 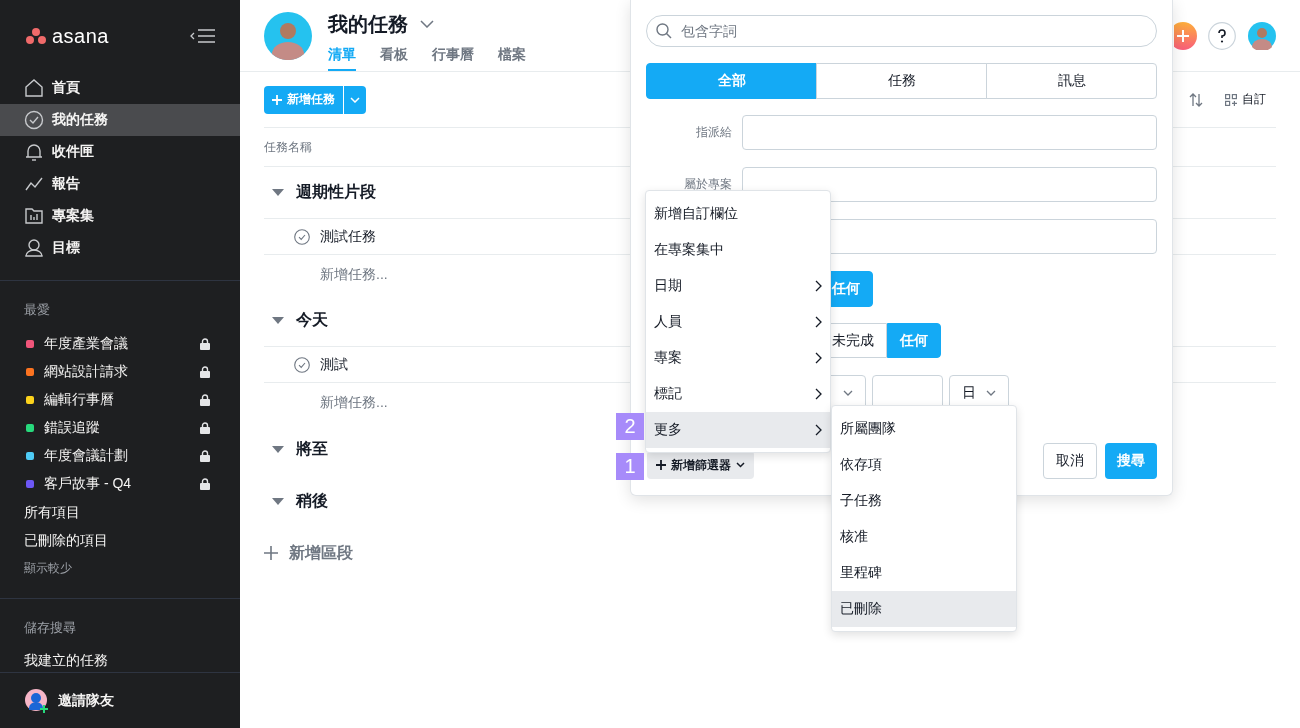 What do you see at coordinates (120, 428) in the screenshot?
I see `favorite-project: 錯誤追蹤` at bounding box center [120, 428].